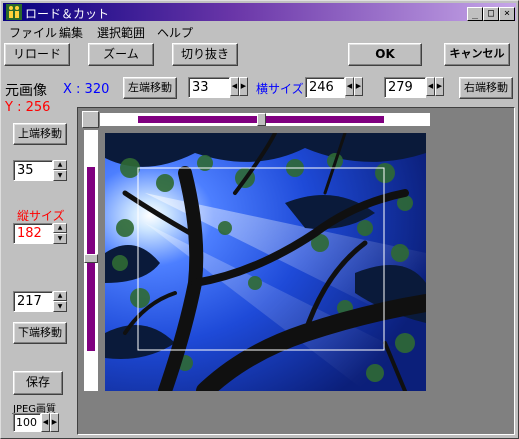 The width and height of the screenshot is (519, 439). Describe the element at coordinates (439, 86) in the screenshot. I see `right-edge-increment-icon: ▶` at that location.